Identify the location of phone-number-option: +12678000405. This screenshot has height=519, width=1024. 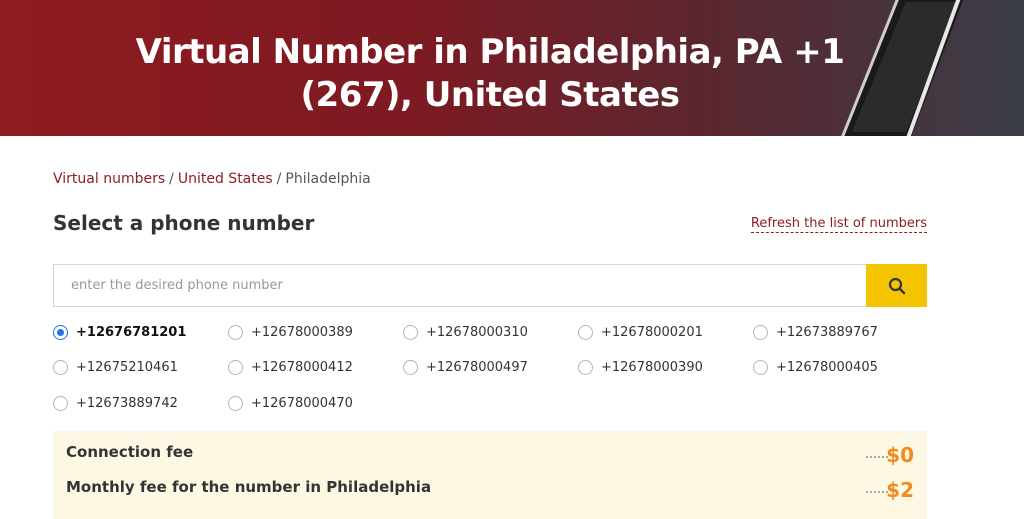
(815, 367).